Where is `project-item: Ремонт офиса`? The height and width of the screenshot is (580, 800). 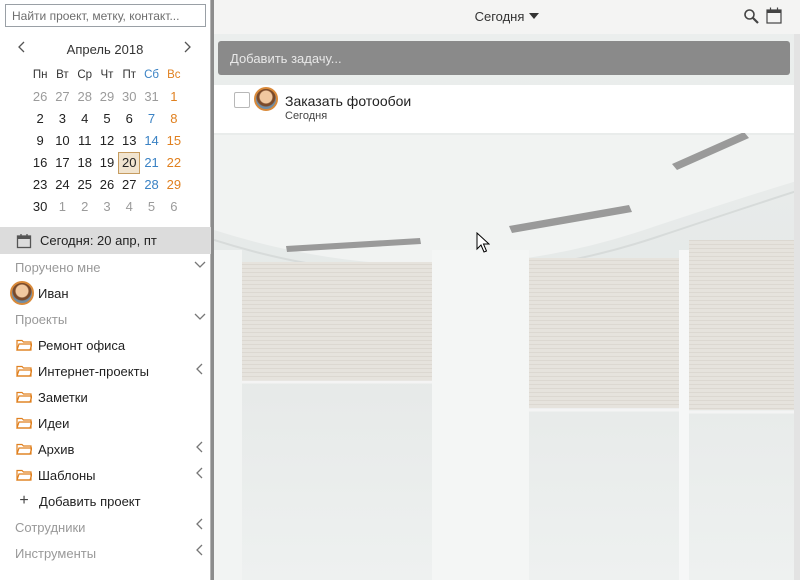
project-item: Ремонт офиса is located at coordinates (105, 345).